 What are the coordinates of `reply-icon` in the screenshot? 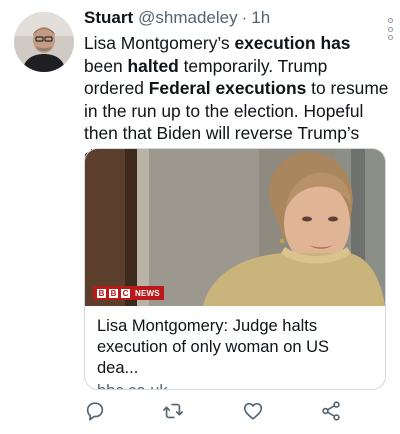 It's located at (95, 411).